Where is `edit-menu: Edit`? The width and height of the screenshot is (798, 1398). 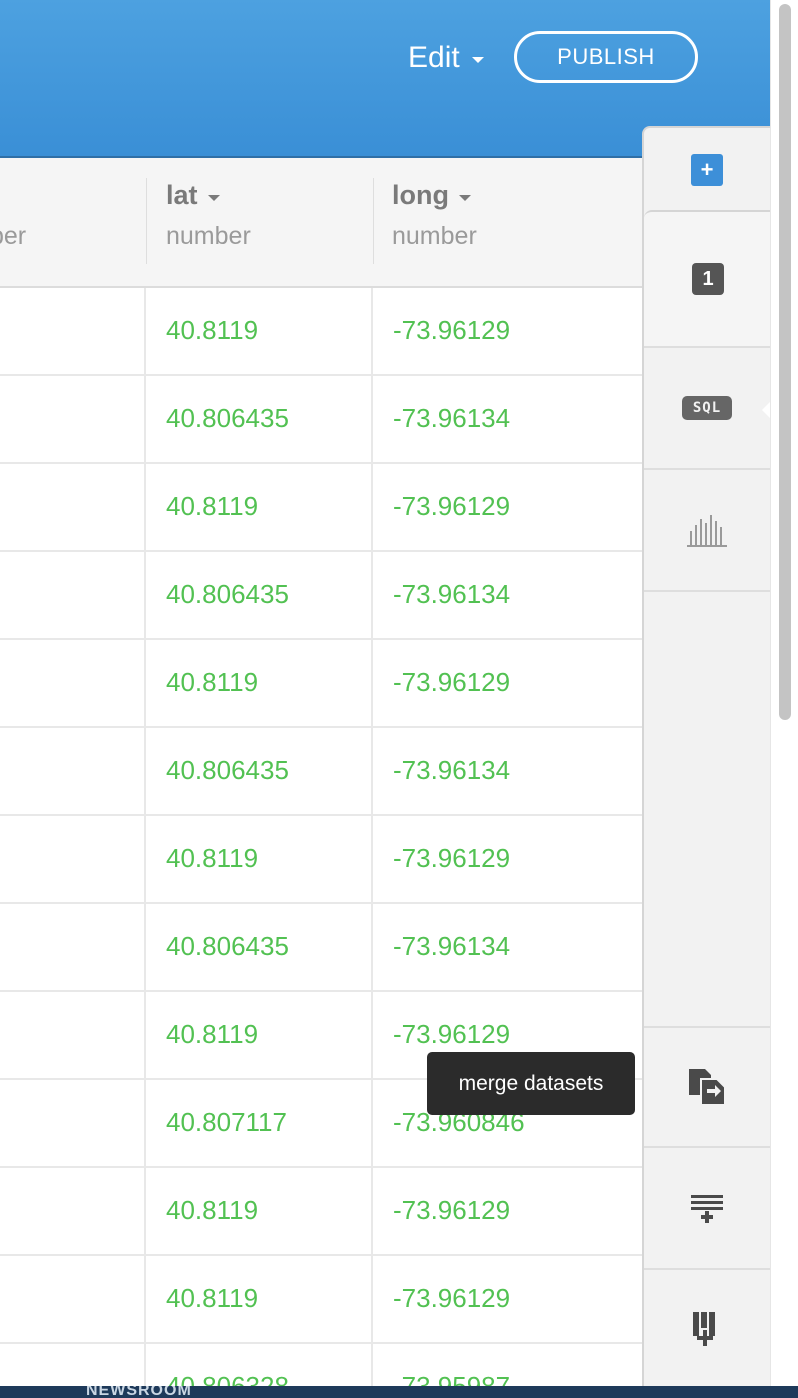
edit-menu: Edit is located at coordinates (446, 58).